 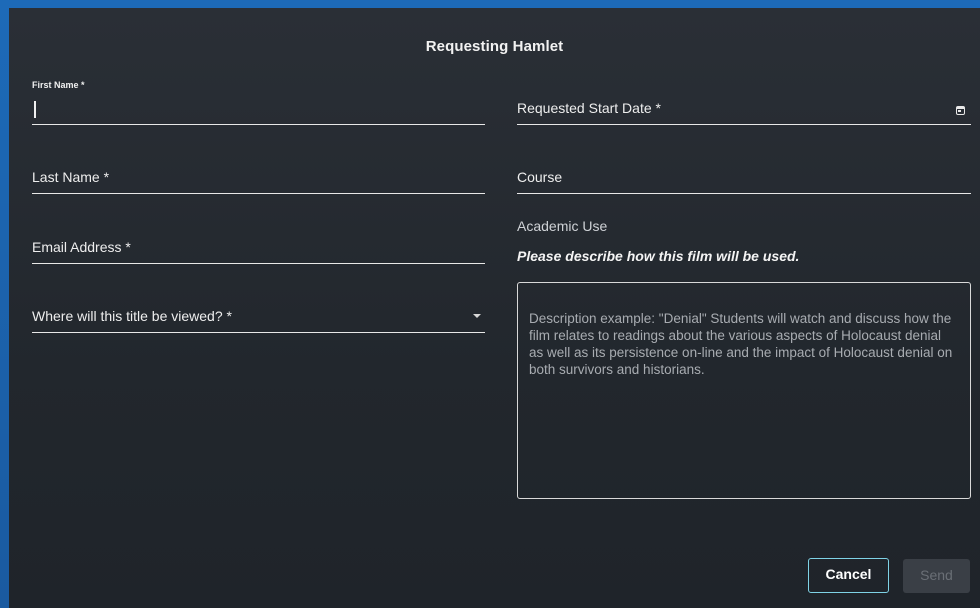 What do you see at coordinates (477, 316) in the screenshot?
I see `chevron-down-icon` at bounding box center [477, 316].